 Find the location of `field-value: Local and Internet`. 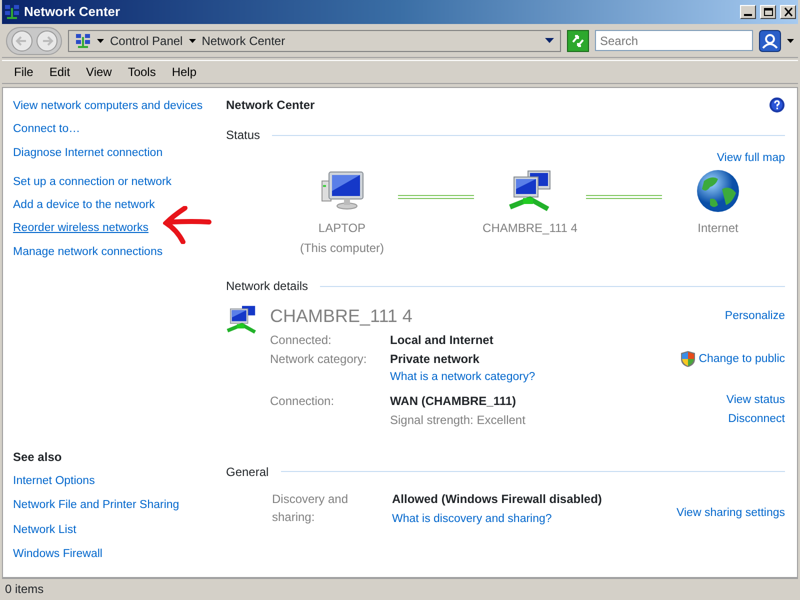

field-value: Local and Internet is located at coordinates (442, 341).